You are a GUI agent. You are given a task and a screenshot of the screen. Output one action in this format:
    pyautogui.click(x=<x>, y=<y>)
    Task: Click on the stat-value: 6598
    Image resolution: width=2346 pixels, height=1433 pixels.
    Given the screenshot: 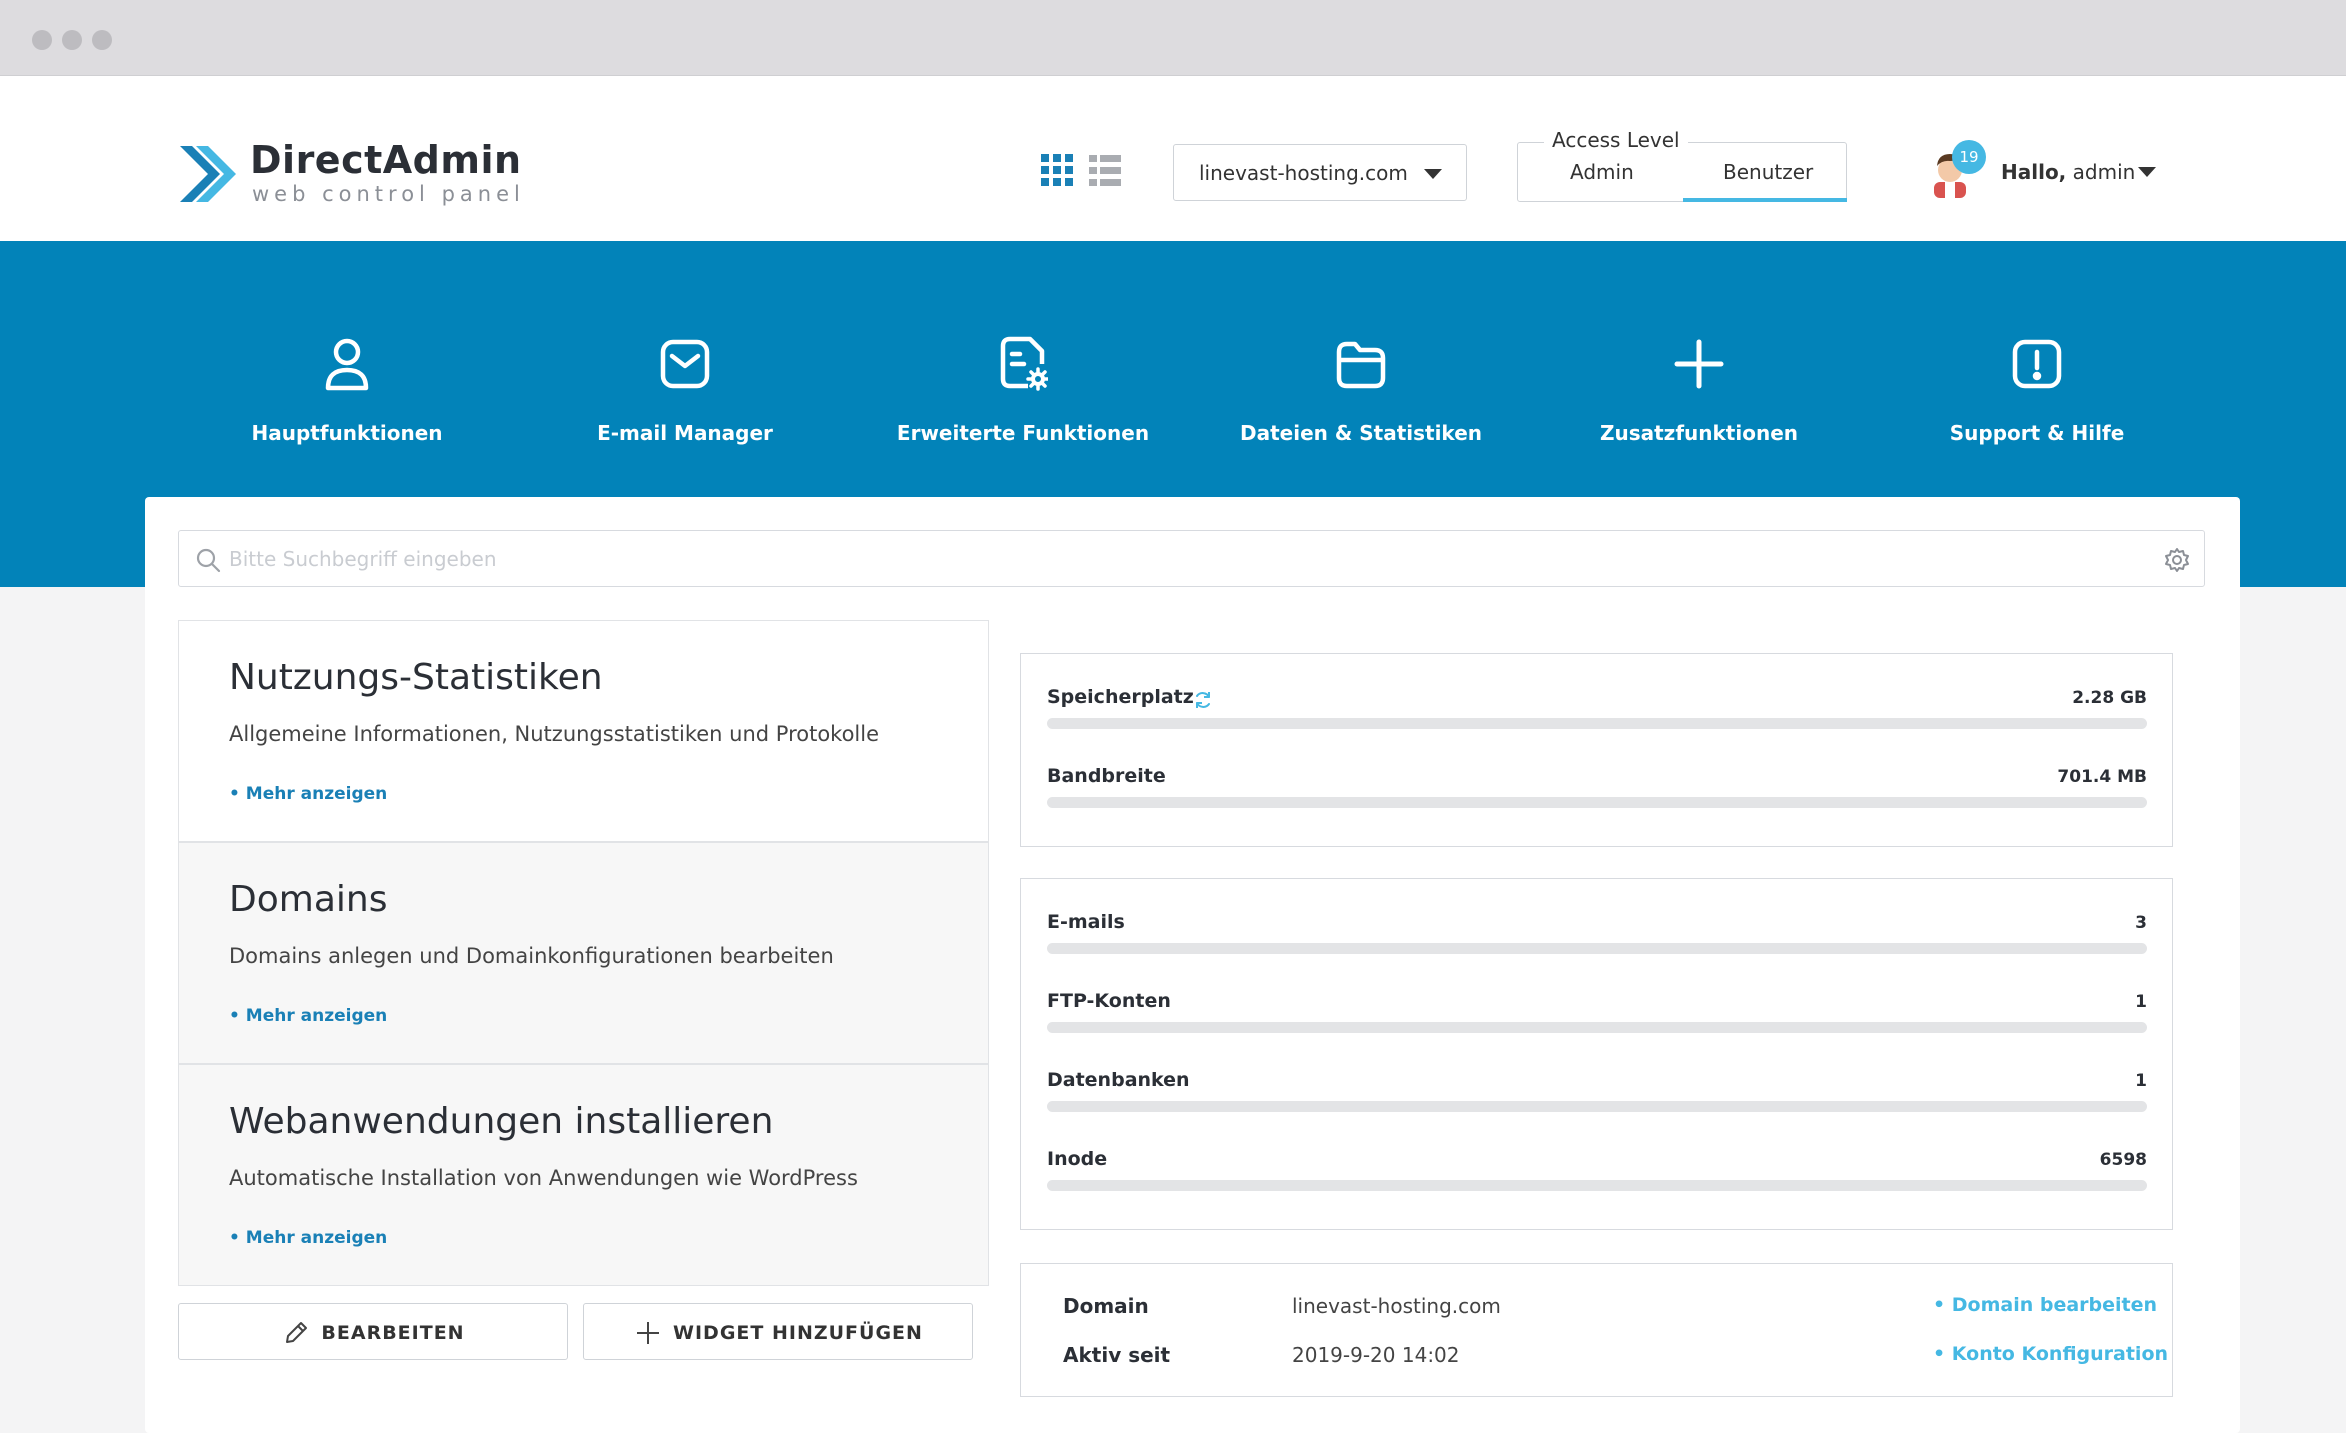 What is the action you would take?
    pyautogui.click(x=2123, y=1160)
    